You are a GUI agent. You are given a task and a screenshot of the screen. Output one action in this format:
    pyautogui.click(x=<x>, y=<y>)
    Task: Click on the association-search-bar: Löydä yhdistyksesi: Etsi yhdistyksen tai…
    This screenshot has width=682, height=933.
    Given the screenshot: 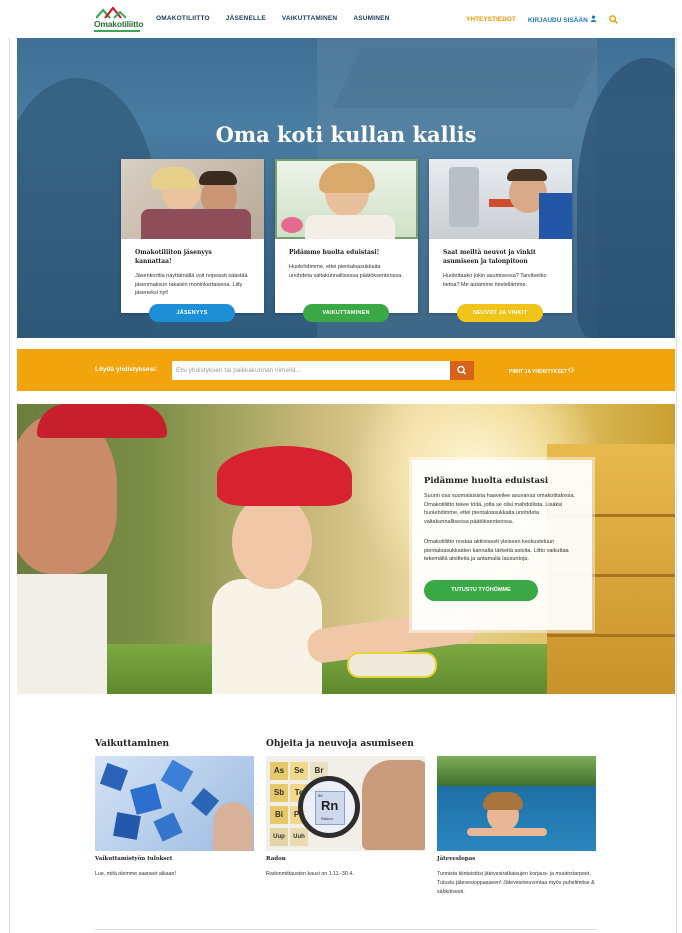 What is the action you would take?
    pyautogui.click(x=346, y=370)
    